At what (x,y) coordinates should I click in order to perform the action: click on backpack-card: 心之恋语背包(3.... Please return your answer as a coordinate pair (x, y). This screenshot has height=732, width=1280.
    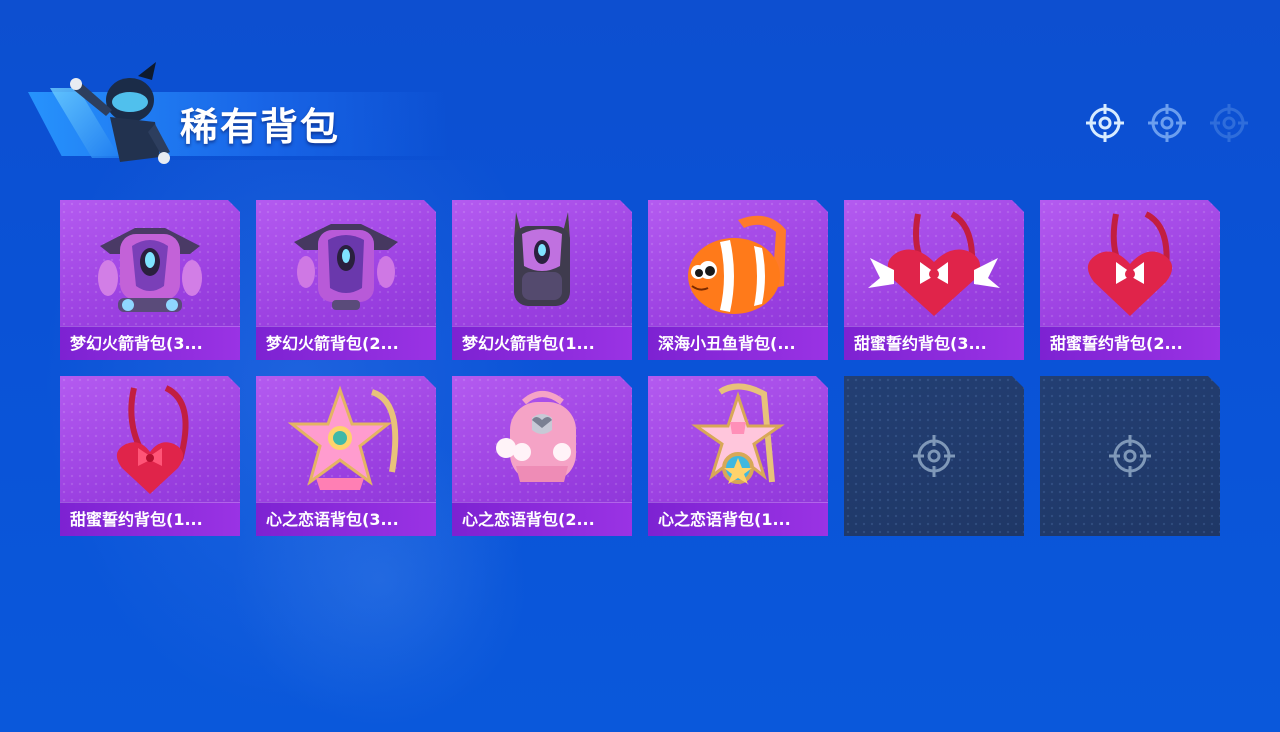
    Looking at the image, I should click on (346, 456).